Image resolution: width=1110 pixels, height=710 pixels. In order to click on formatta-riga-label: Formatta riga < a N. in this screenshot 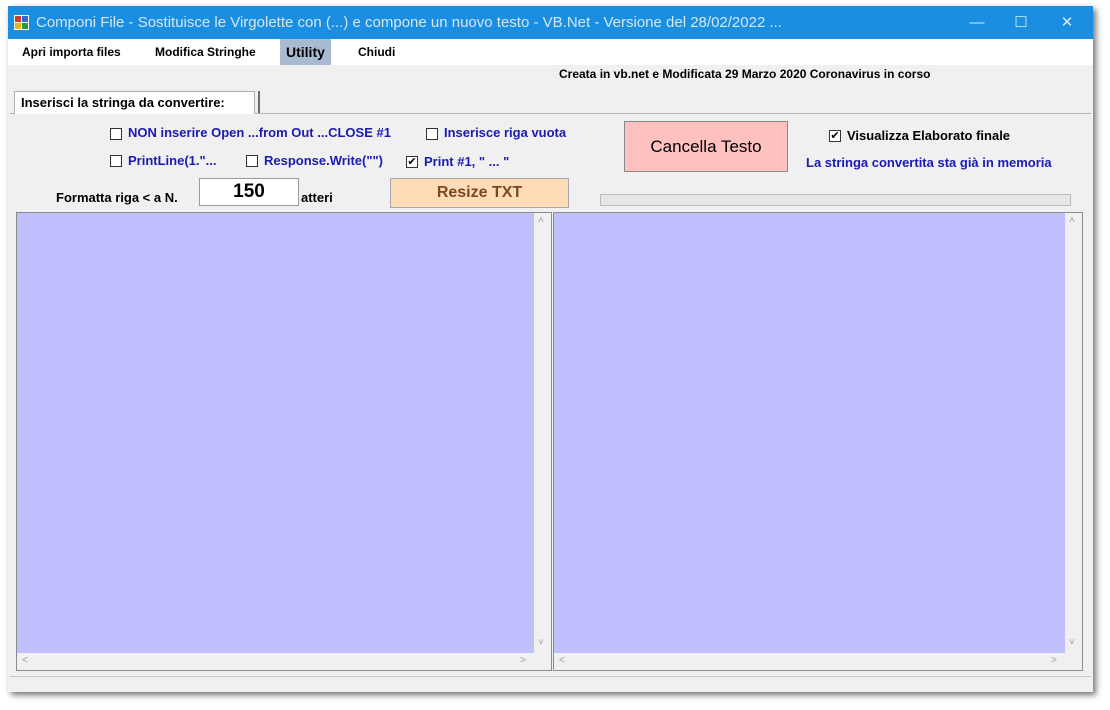, I will do `click(117, 197)`.